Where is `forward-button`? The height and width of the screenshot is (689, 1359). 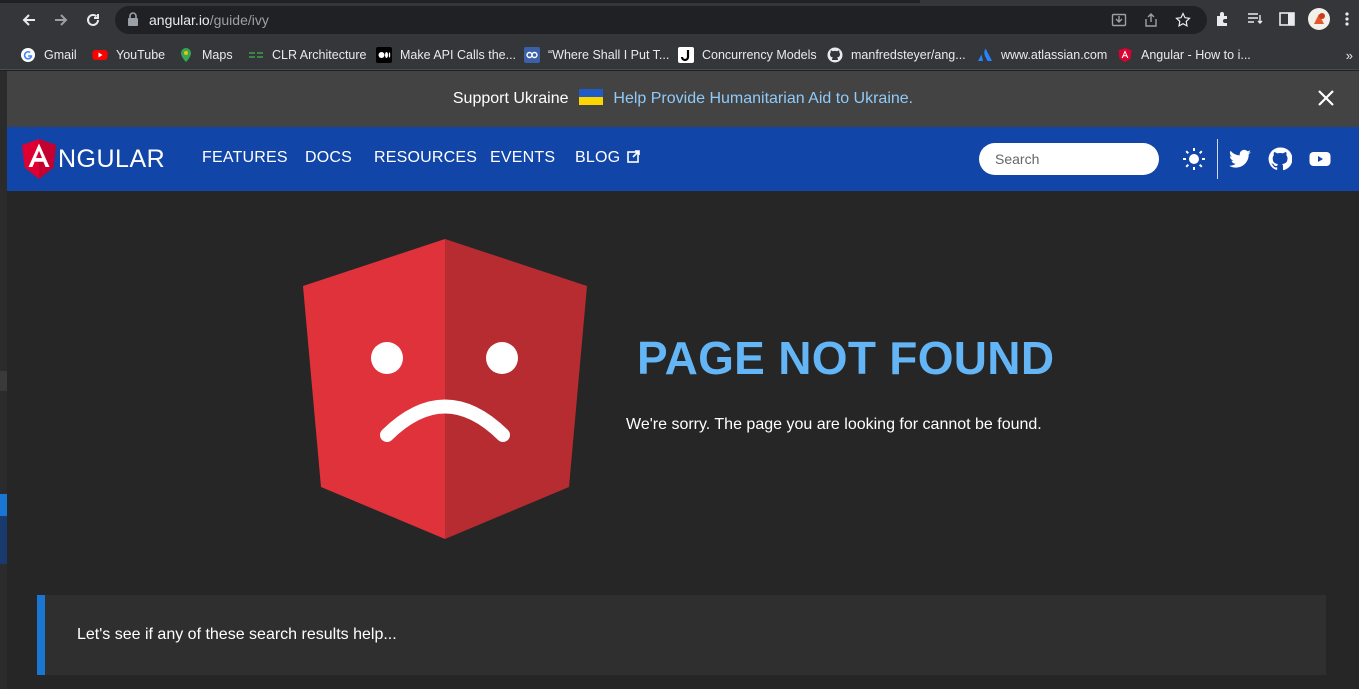 forward-button is located at coordinates (61, 20).